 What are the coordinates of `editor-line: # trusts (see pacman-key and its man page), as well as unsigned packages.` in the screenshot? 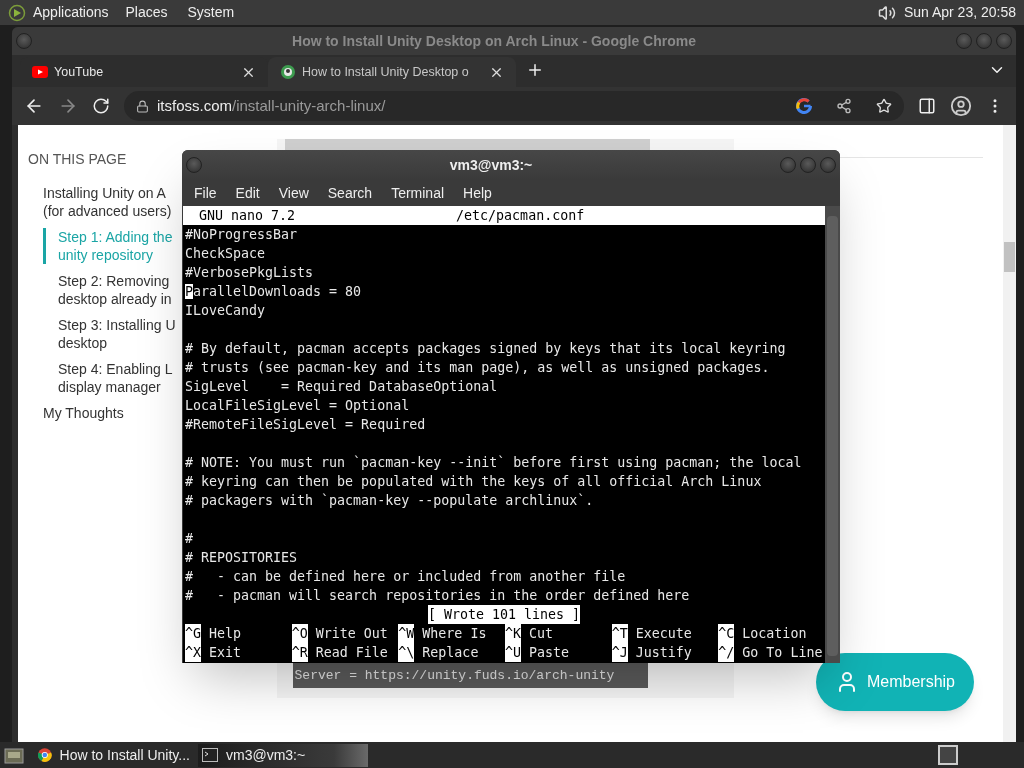 It's located at (477, 368).